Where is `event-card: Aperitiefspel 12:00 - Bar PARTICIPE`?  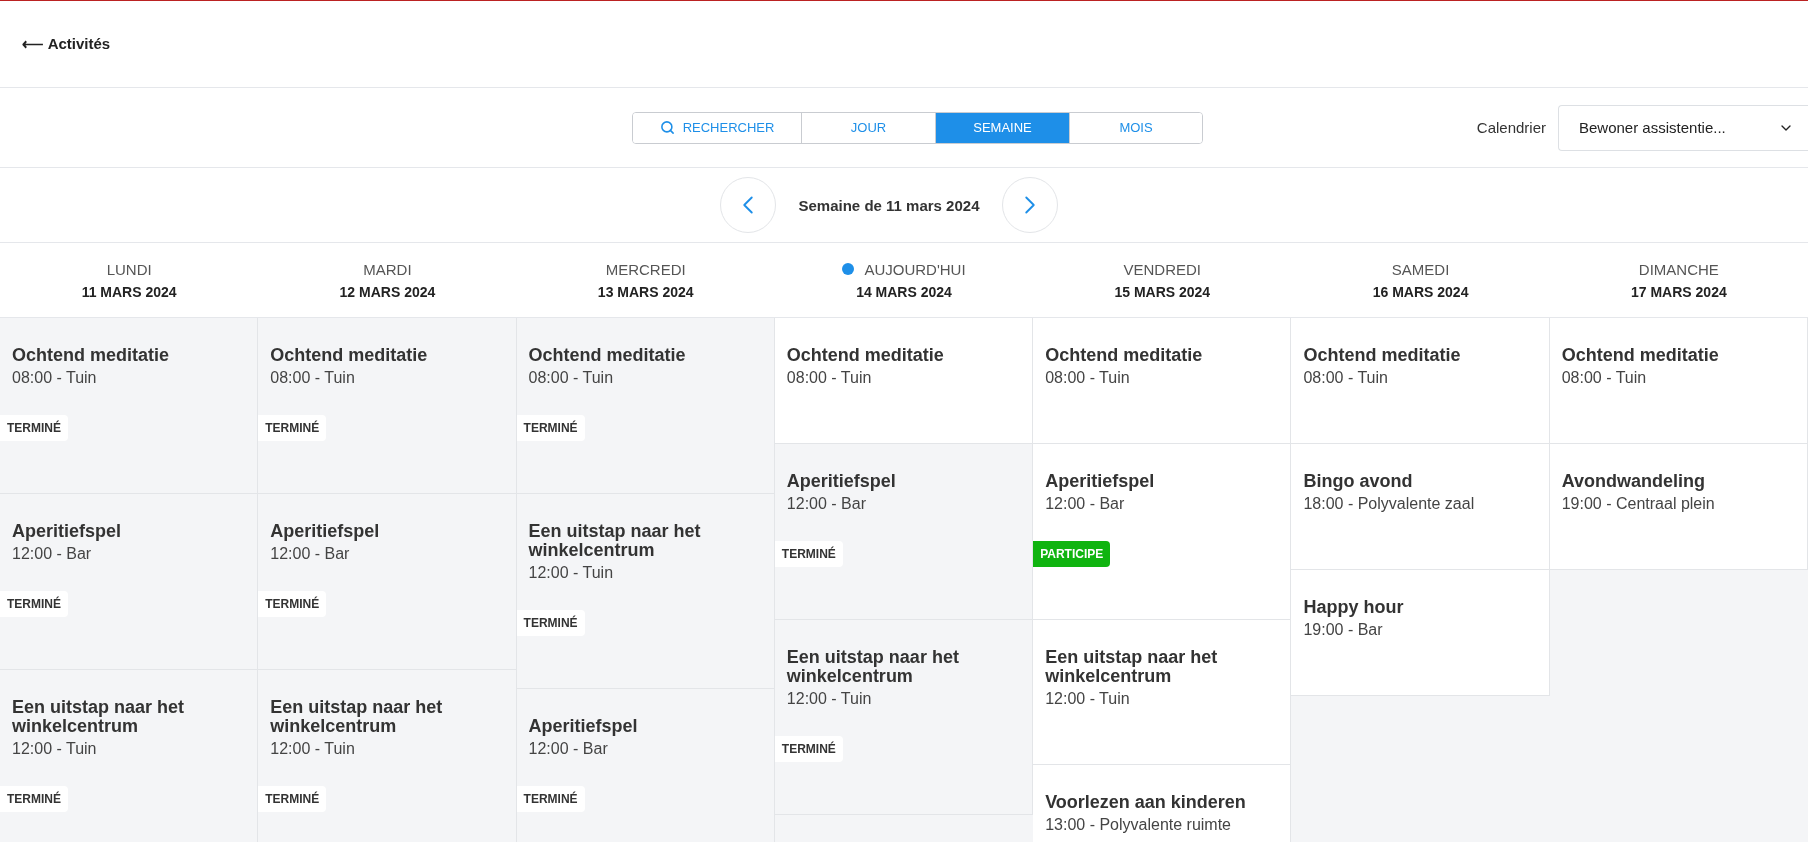
event-card: Aperitiefspel 12:00 - Bar PARTICIPE is located at coordinates (1162, 532).